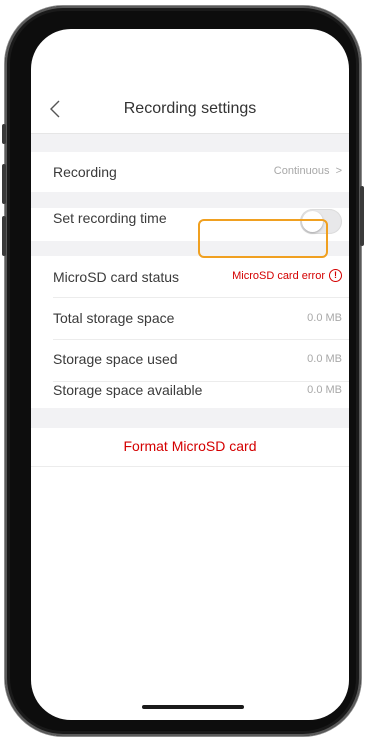 Image resolution: width=368 pixels, height=742 pixels. What do you see at coordinates (115, 359) in the screenshot?
I see `storage-used-label: Storage space used` at bounding box center [115, 359].